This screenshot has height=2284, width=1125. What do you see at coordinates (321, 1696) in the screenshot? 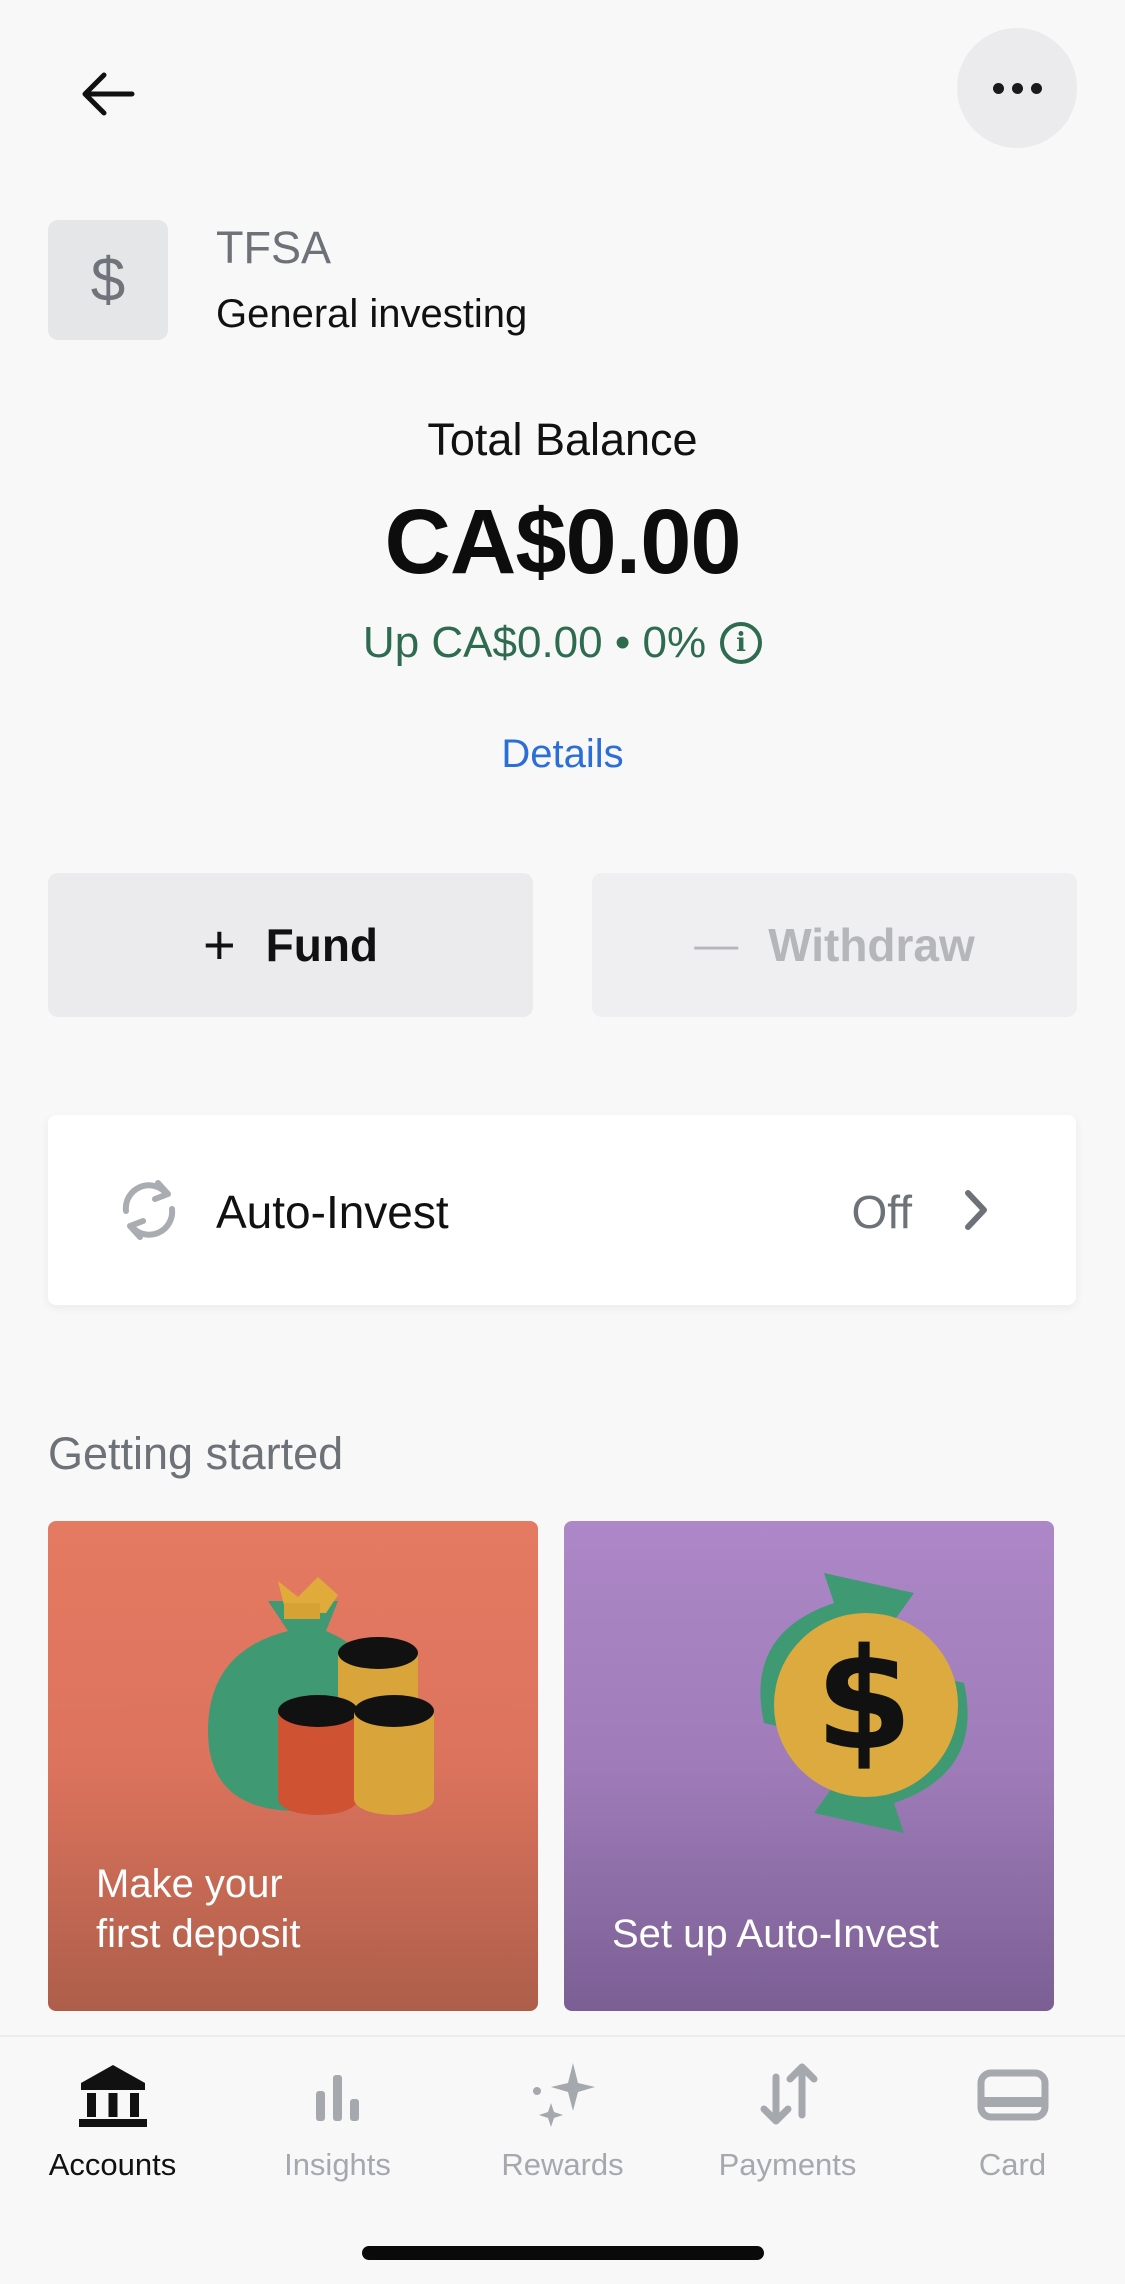
I see `money-bag-coins-icon` at bounding box center [321, 1696].